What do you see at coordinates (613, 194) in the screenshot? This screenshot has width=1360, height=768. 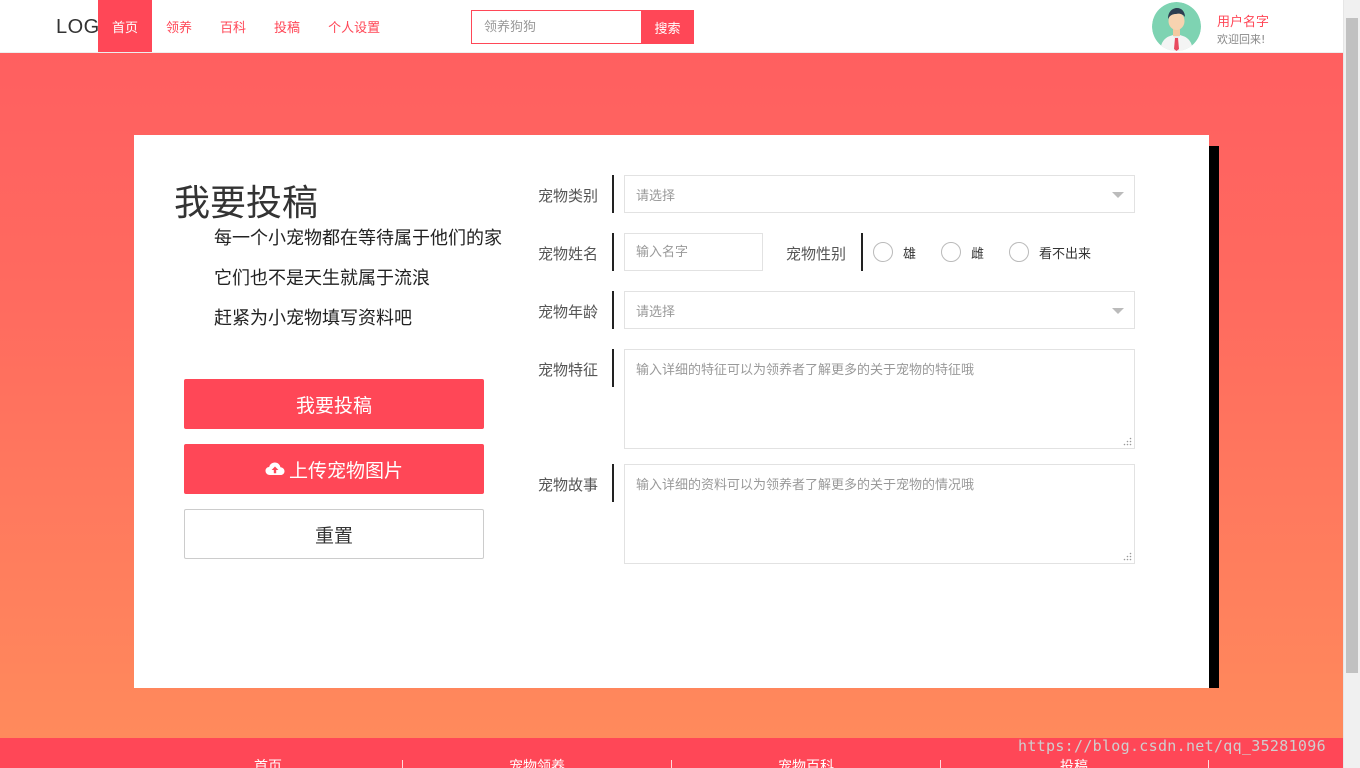 I see `category-divider` at bounding box center [613, 194].